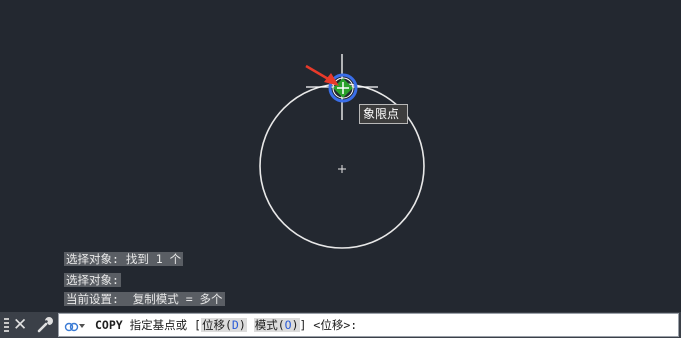 This screenshot has width=681, height=338. I want to click on history-line: 当前设置: 复制模式 = 多个, so click(144, 299).